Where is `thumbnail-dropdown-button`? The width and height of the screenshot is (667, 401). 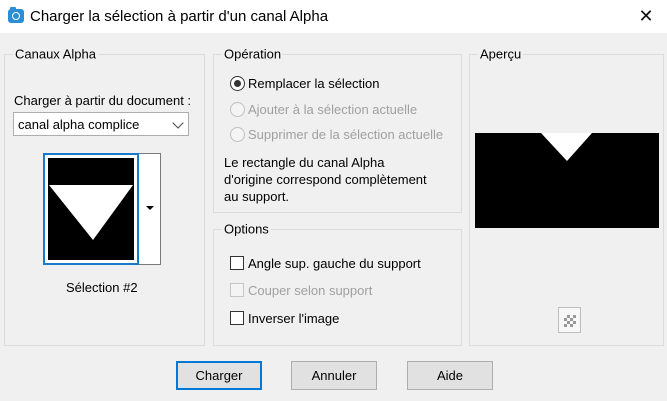
thumbnail-dropdown-button is located at coordinates (150, 209).